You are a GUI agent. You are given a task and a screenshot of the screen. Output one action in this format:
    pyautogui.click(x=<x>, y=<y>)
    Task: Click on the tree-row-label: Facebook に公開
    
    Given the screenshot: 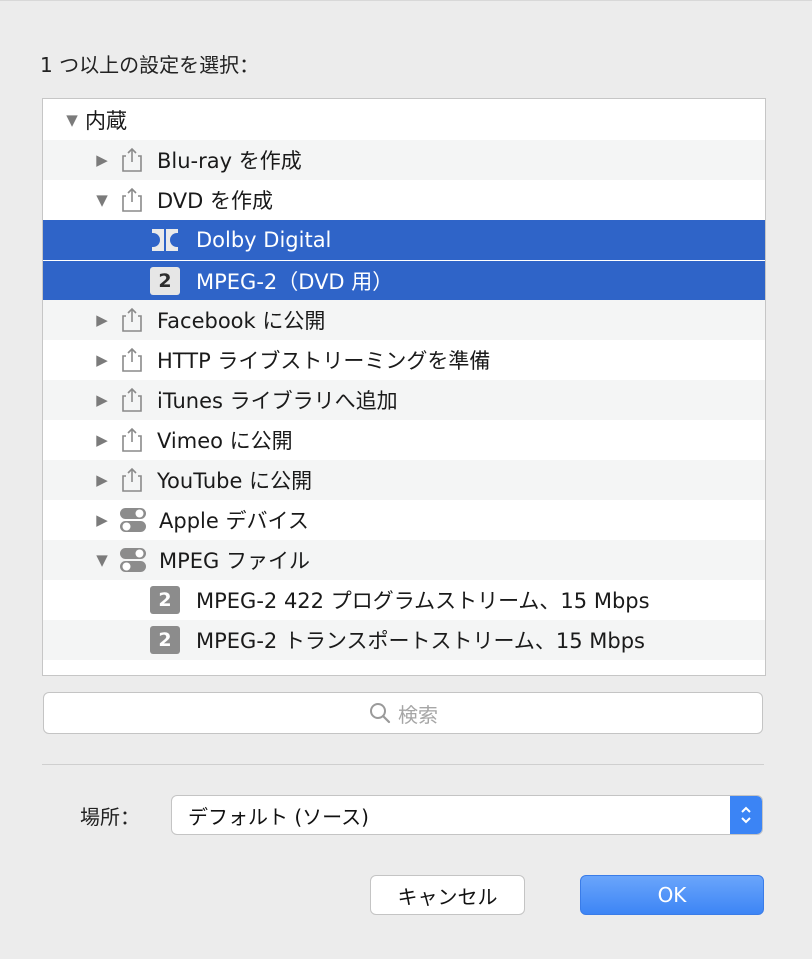 What is the action you would take?
    pyautogui.click(x=241, y=321)
    